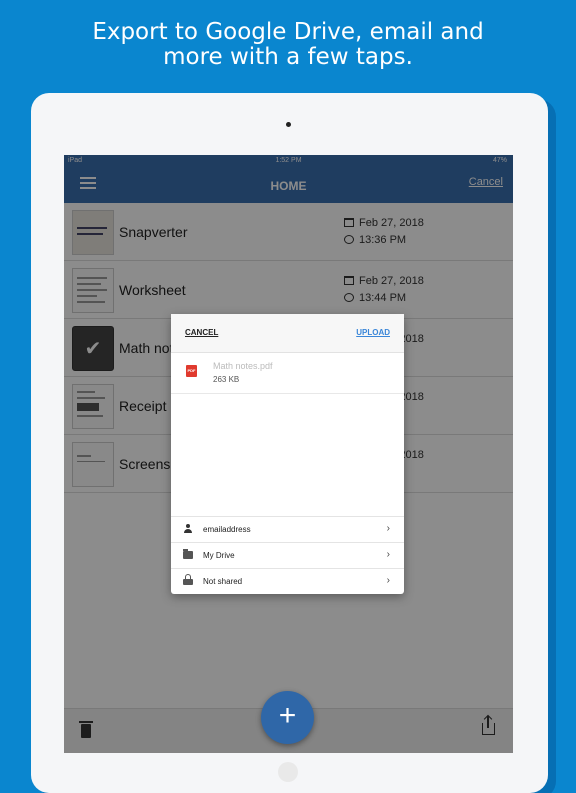 The image size is (576, 793). What do you see at coordinates (288, 772) in the screenshot?
I see `home-button` at bounding box center [288, 772].